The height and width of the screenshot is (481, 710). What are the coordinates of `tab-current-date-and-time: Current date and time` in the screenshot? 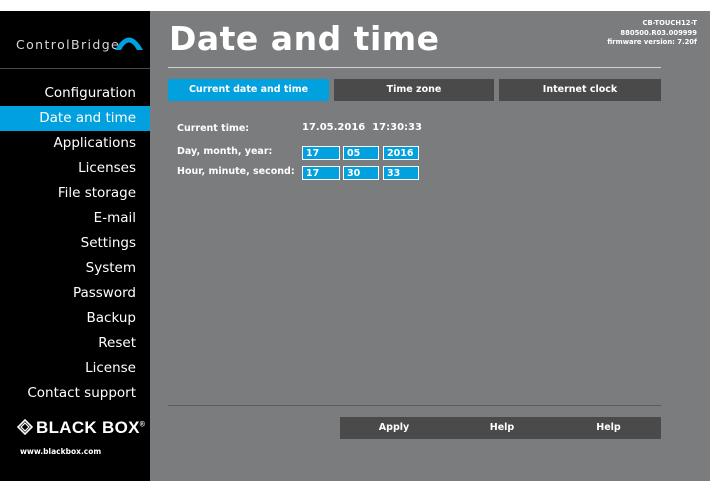 It's located at (248, 90).